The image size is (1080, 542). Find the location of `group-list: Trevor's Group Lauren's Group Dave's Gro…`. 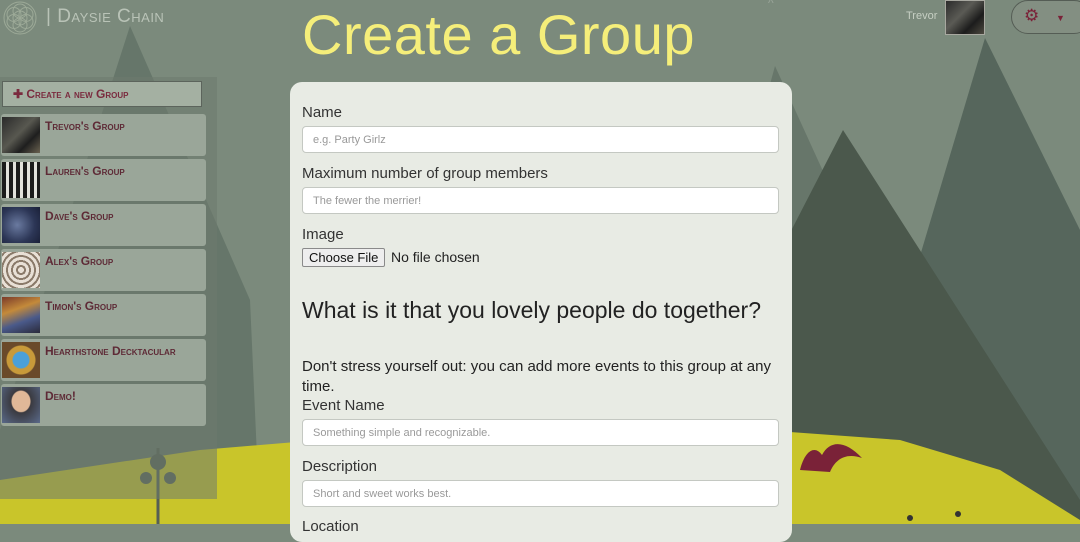

group-list: Trevor's Group Lauren's Group Dave's Gro… is located at coordinates (104, 271).